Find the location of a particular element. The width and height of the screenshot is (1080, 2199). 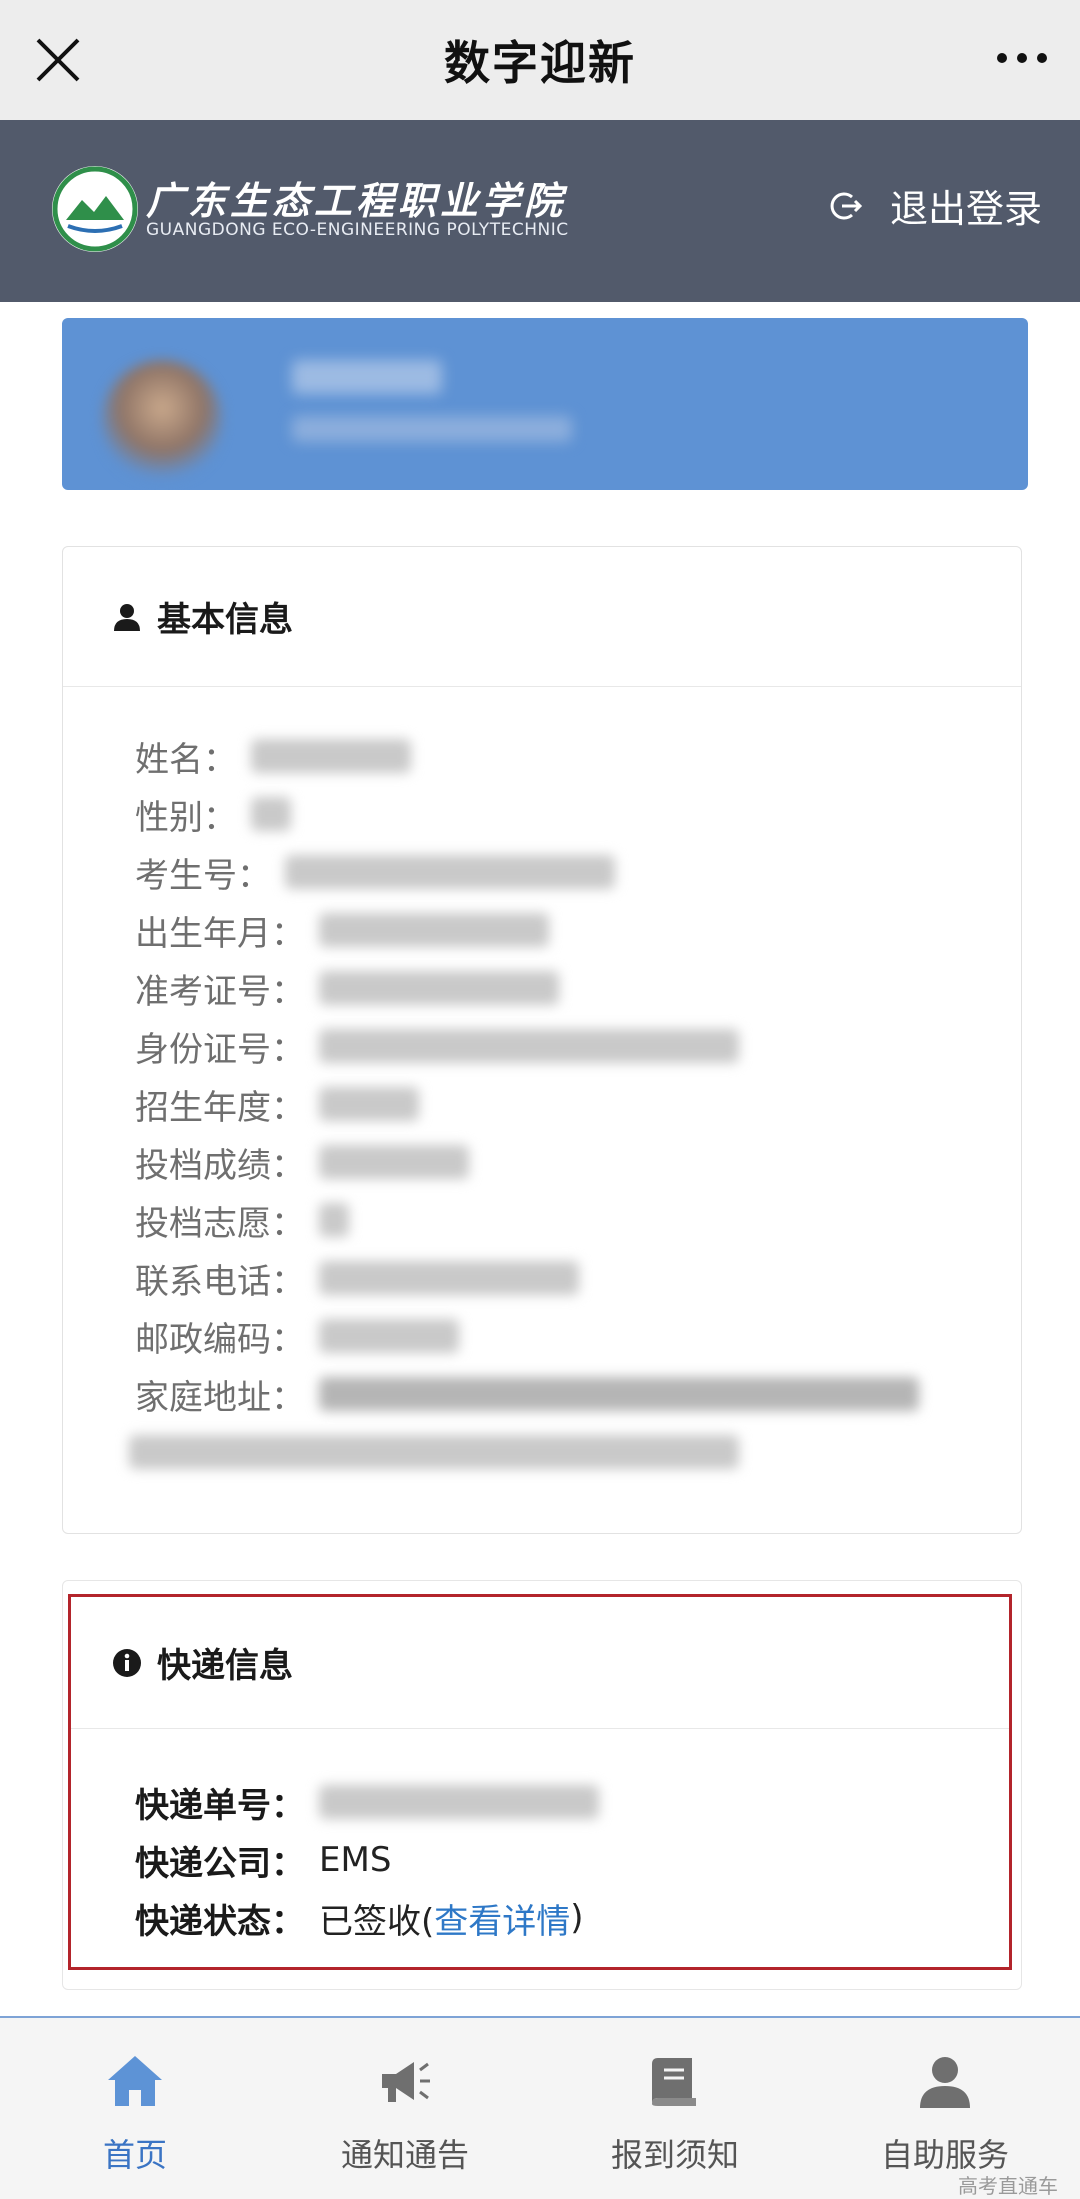

logout-button: 退出登录 is located at coordinates (935, 205).